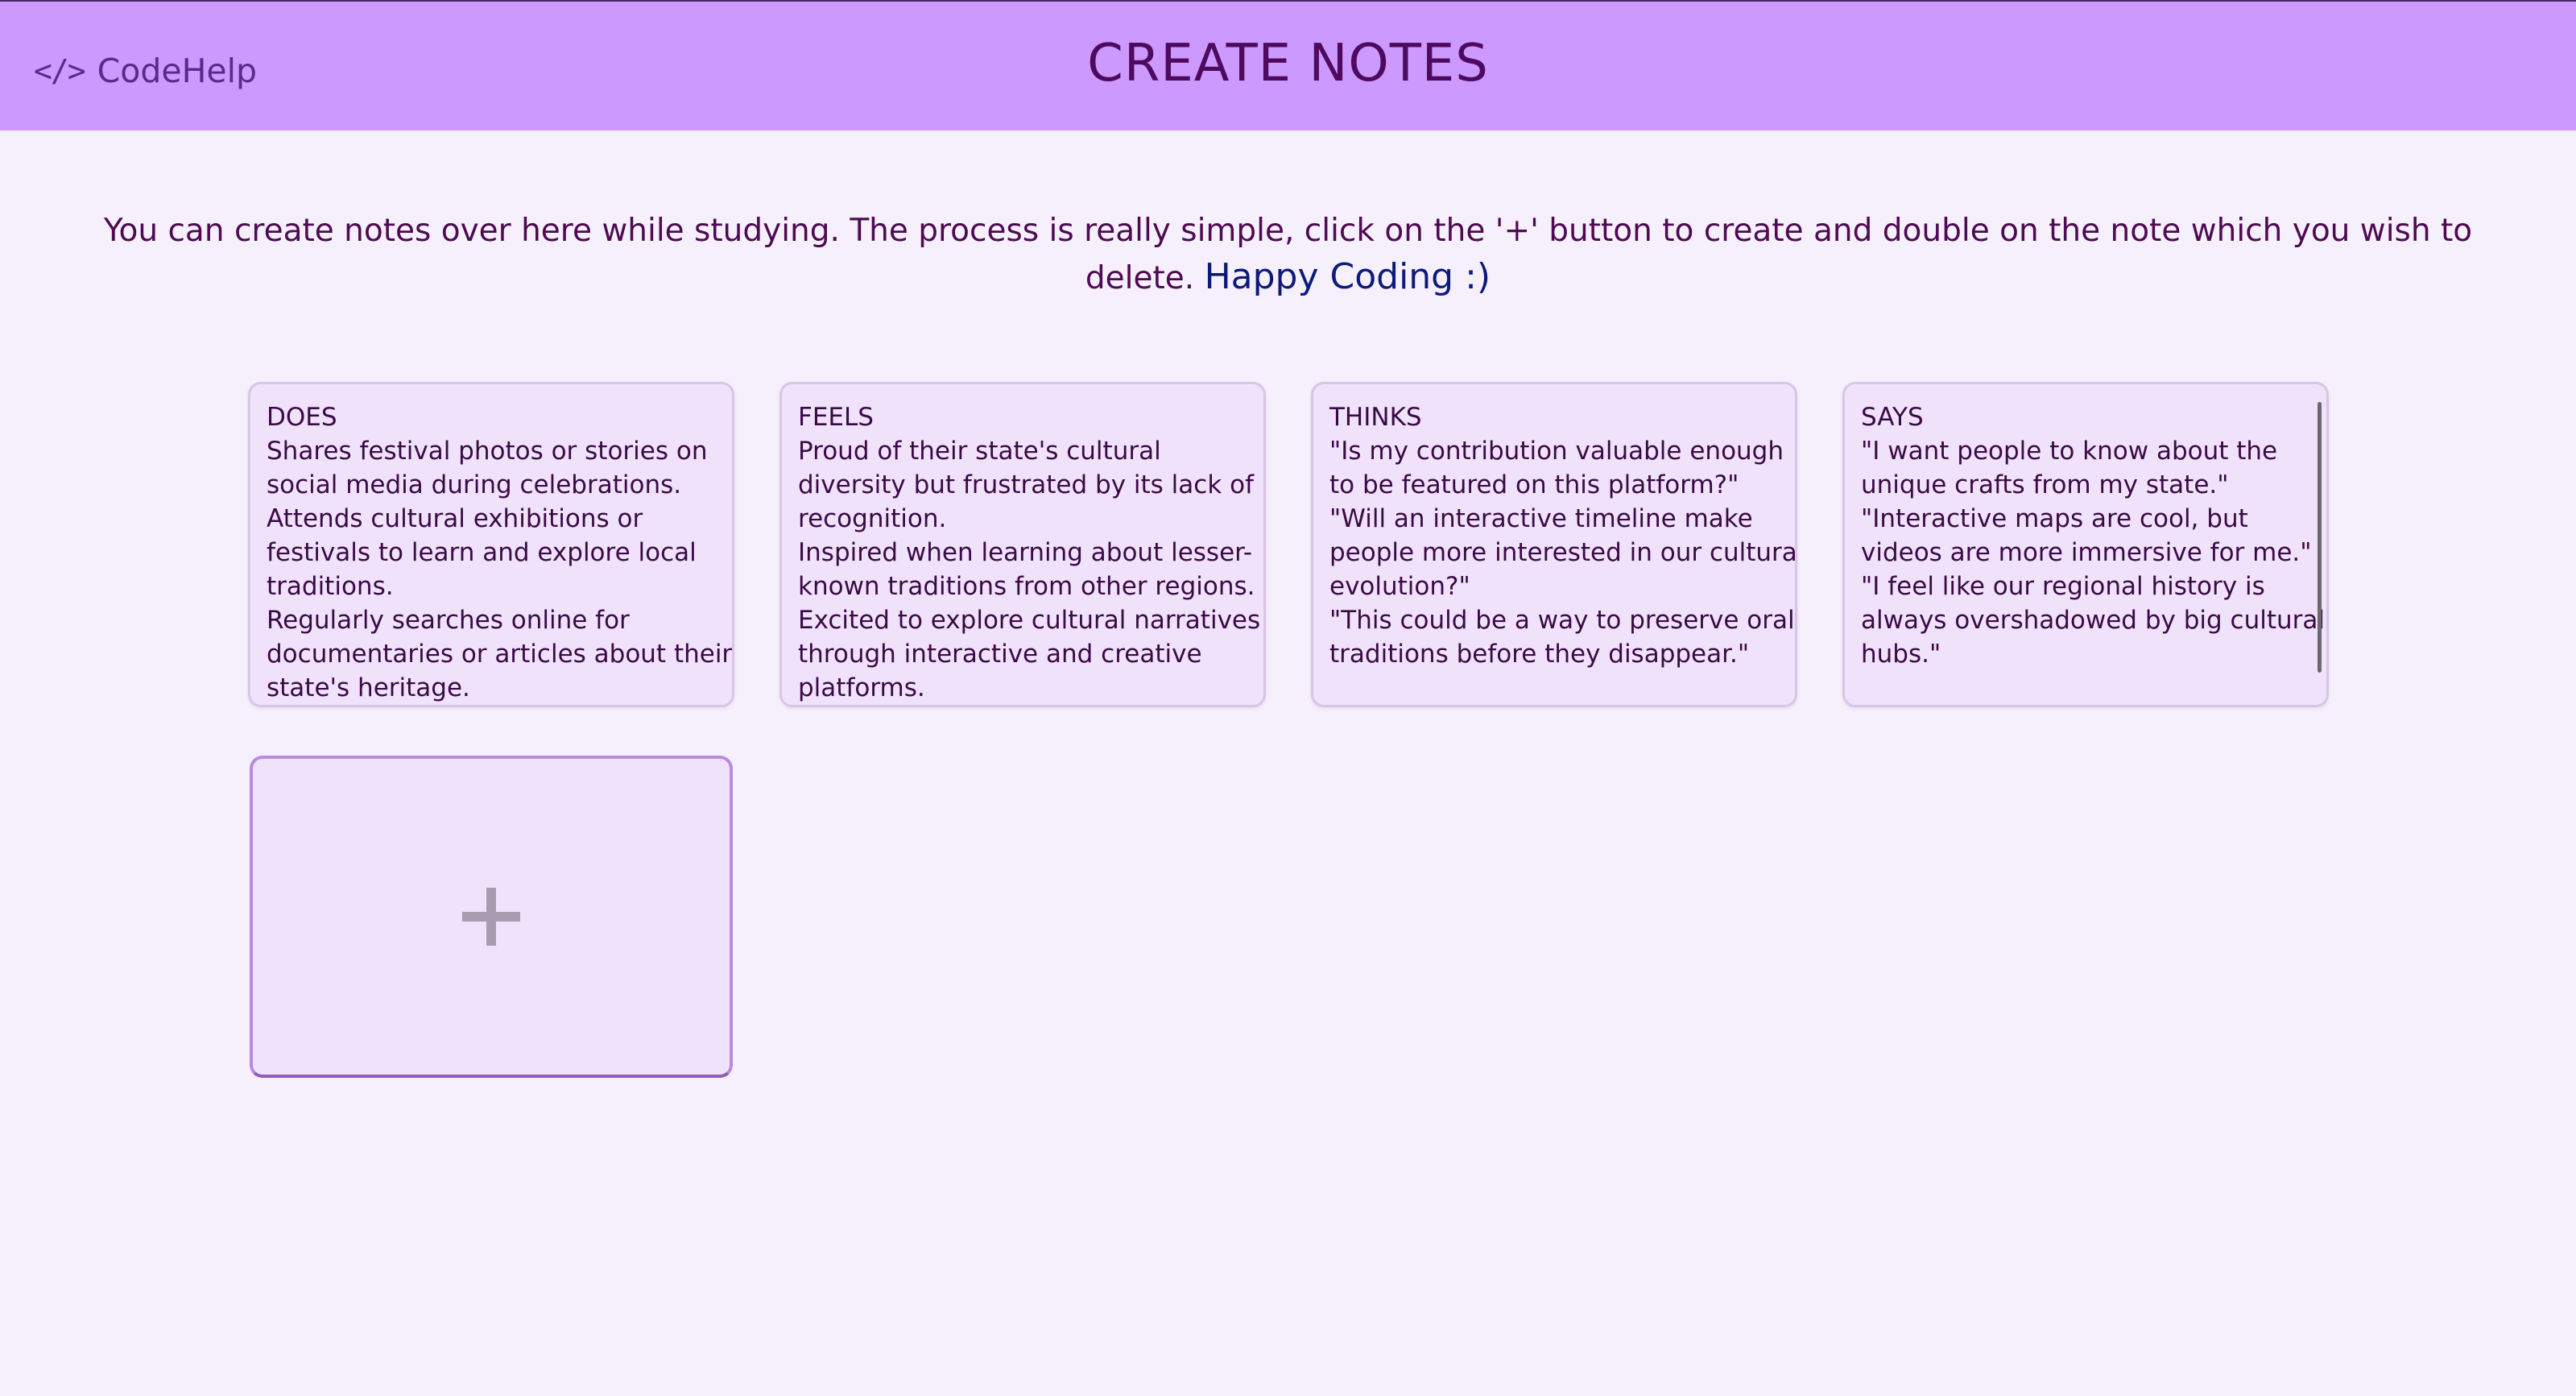  I want to click on note-scrollbar, so click(2320, 537).